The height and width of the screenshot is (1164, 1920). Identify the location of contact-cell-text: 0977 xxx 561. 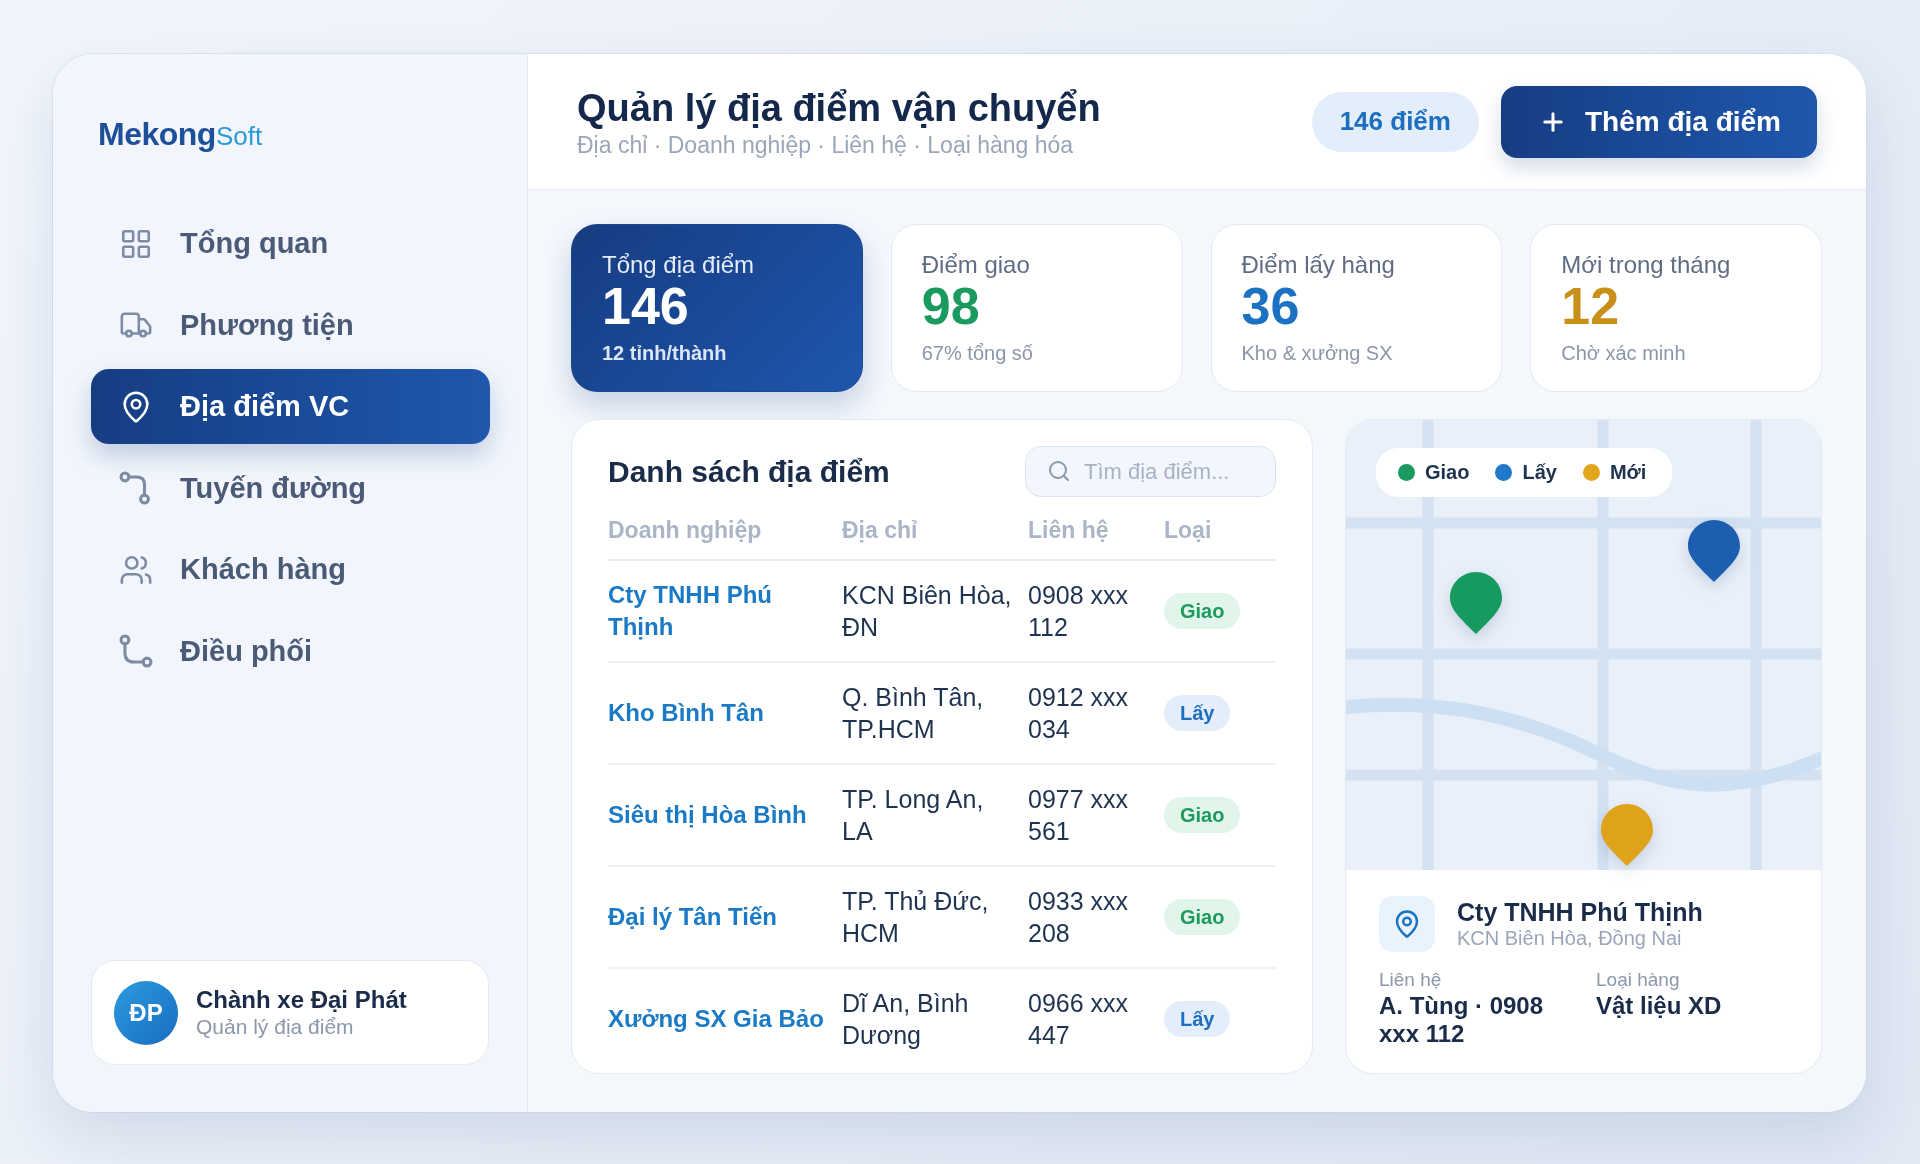
(1079, 815).